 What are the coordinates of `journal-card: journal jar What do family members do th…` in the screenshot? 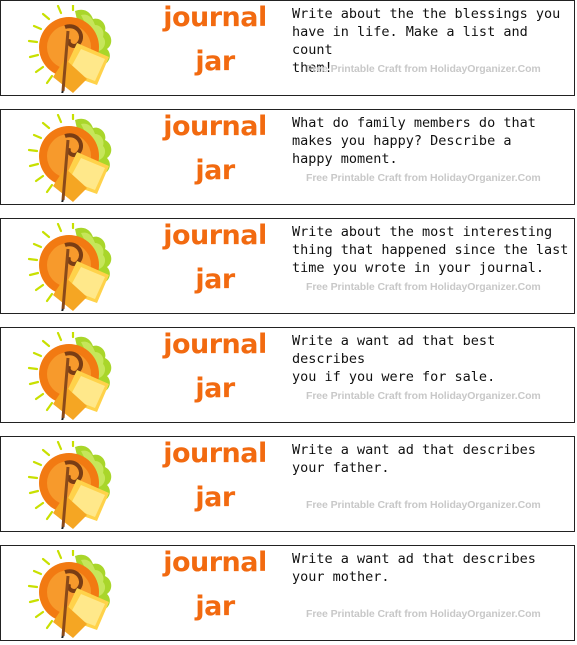 It's located at (287, 157).